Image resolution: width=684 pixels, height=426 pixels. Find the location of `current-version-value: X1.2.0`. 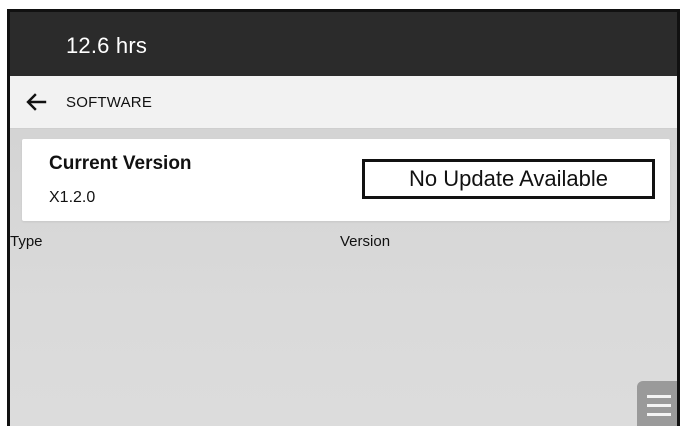

current-version-value: X1.2.0 is located at coordinates (72, 197).